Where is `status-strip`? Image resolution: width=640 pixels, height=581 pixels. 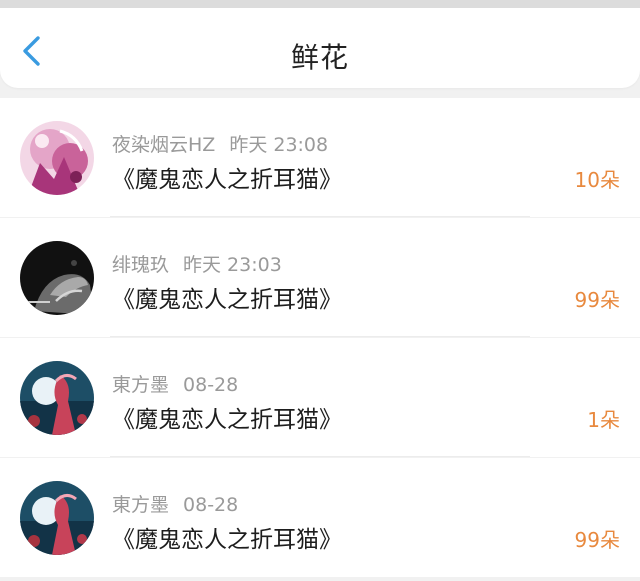
status-strip is located at coordinates (320, 4).